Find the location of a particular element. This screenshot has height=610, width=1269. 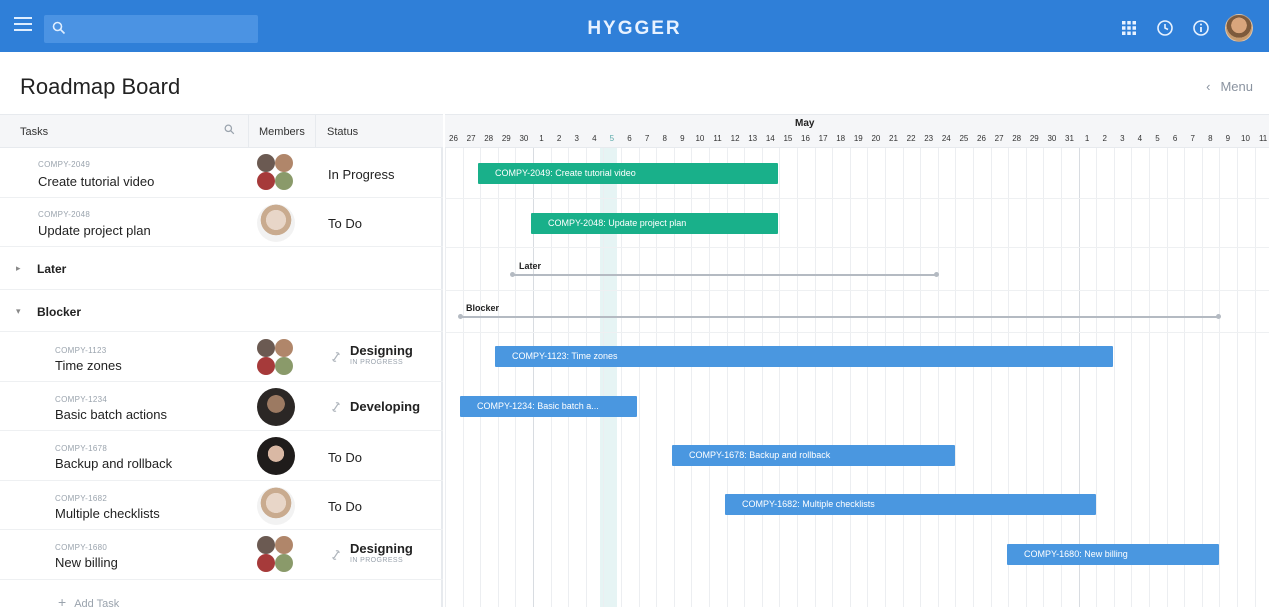

search-input is located at coordinates (160, 29).